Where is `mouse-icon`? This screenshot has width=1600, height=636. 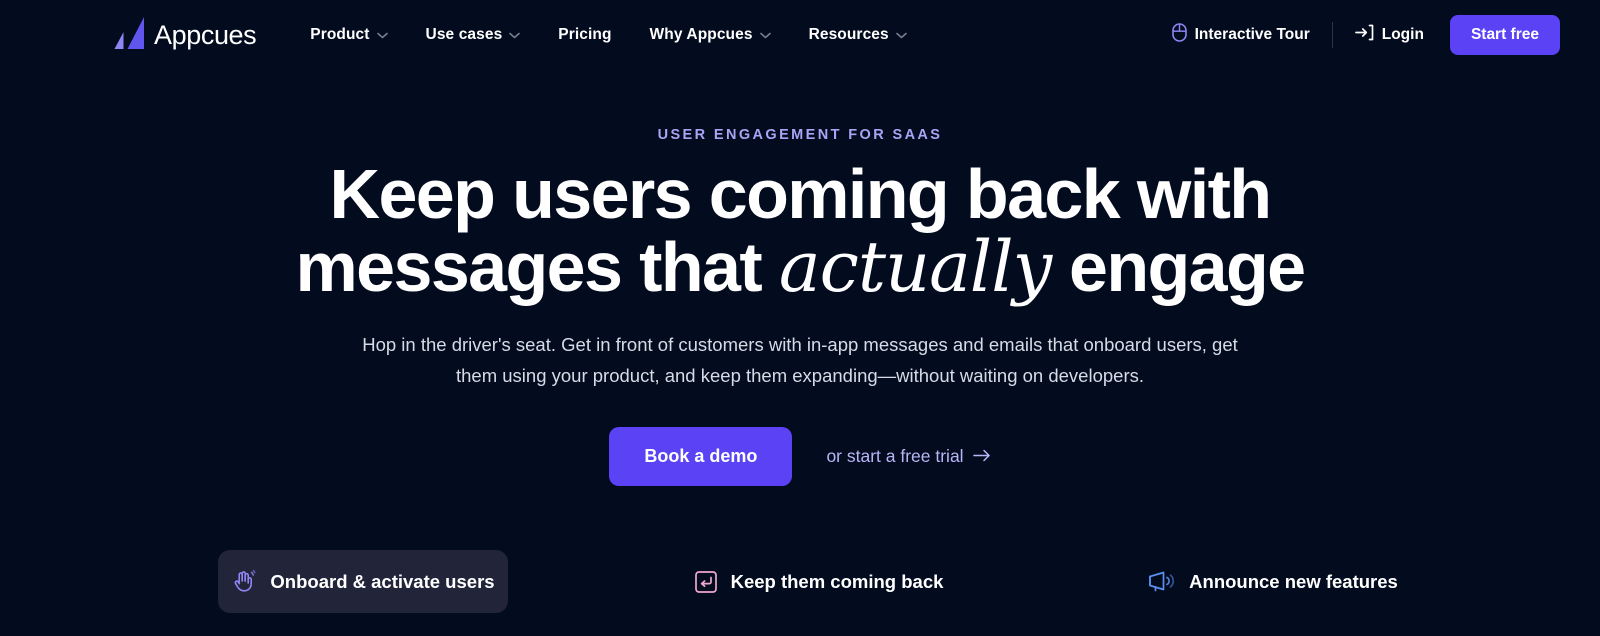 mouse-icon is located at coordinates (1179, 35).